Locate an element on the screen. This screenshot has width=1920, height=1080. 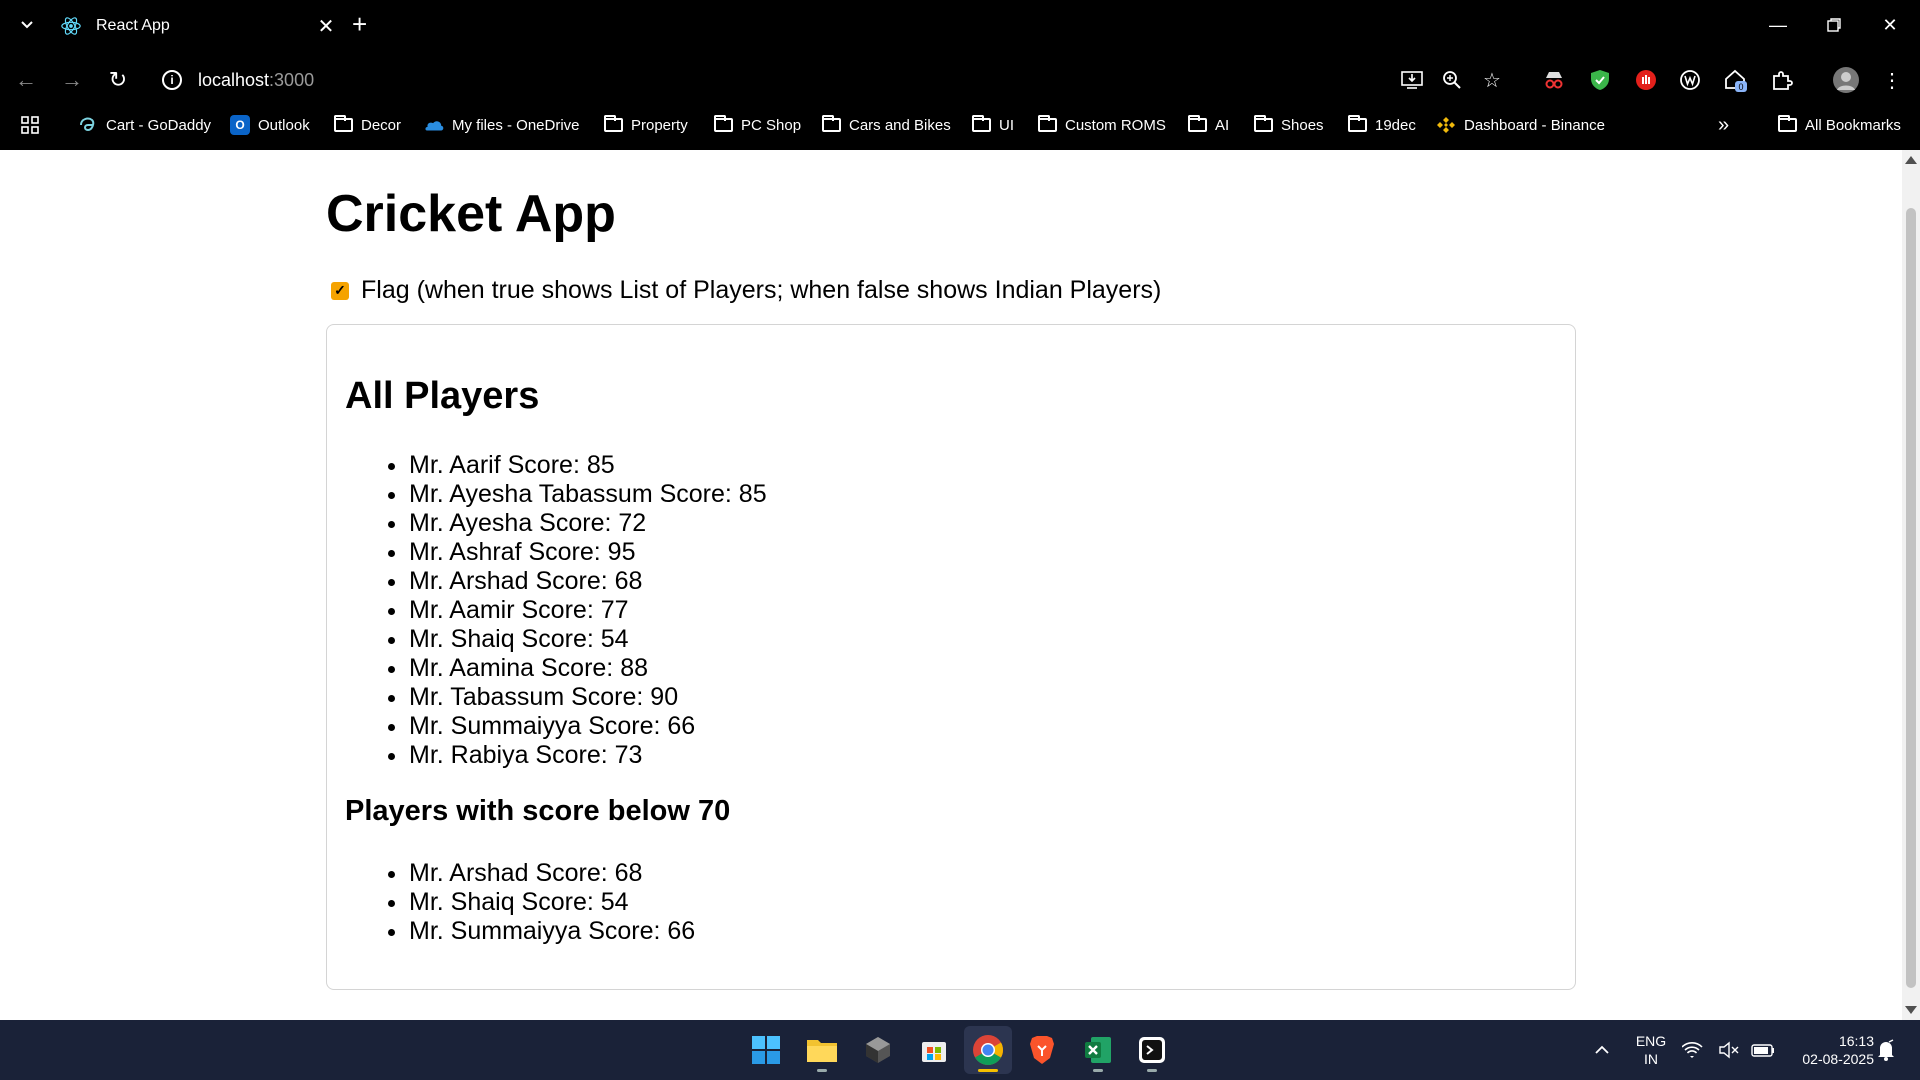
clock-date: 02-08-2025 is located at coordinates (1838, 1059).